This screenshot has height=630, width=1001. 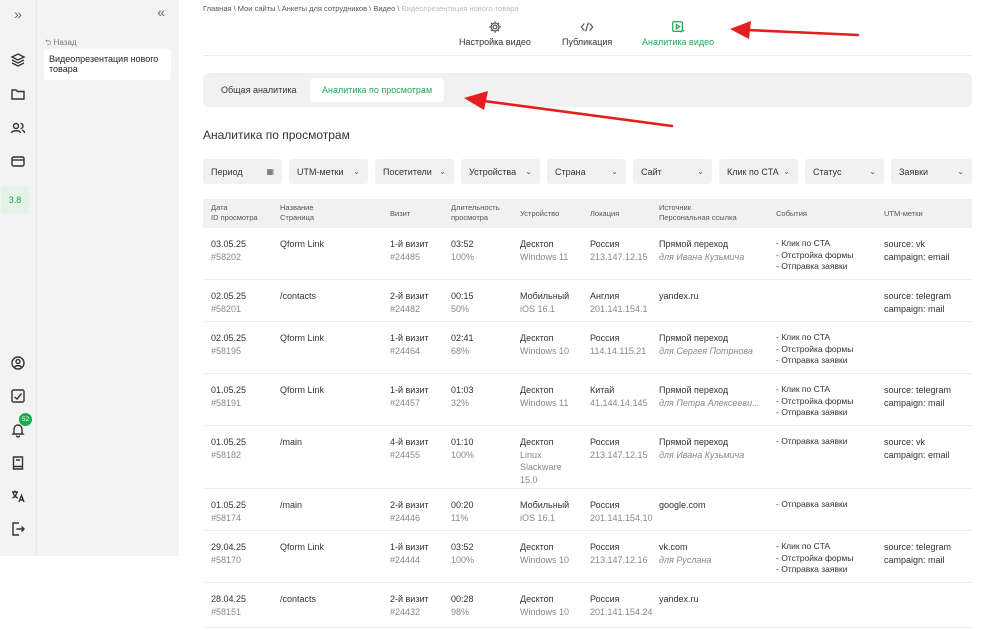 What do you see at coordinates (18, 463) in the screenshot?
I see `book-icon` at bounding box center [18, 463].